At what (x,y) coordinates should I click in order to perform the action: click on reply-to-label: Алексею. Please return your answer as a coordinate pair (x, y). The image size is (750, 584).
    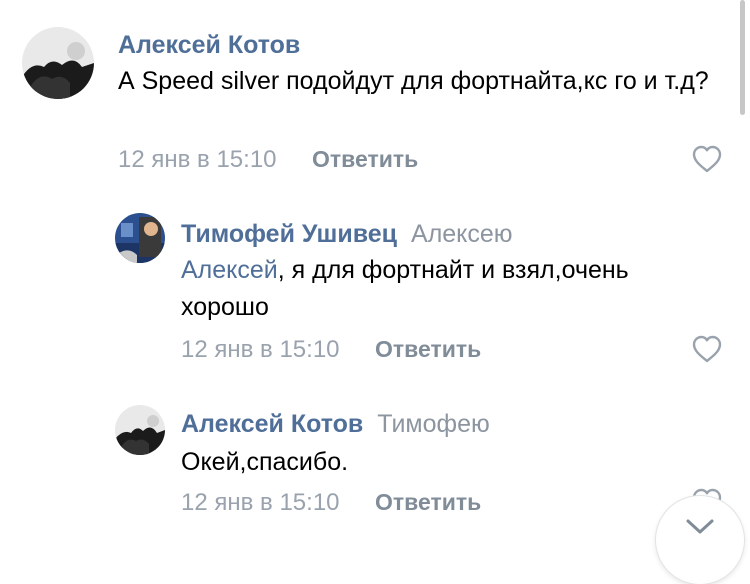
    Looking at the image, I should click on (462, 234).